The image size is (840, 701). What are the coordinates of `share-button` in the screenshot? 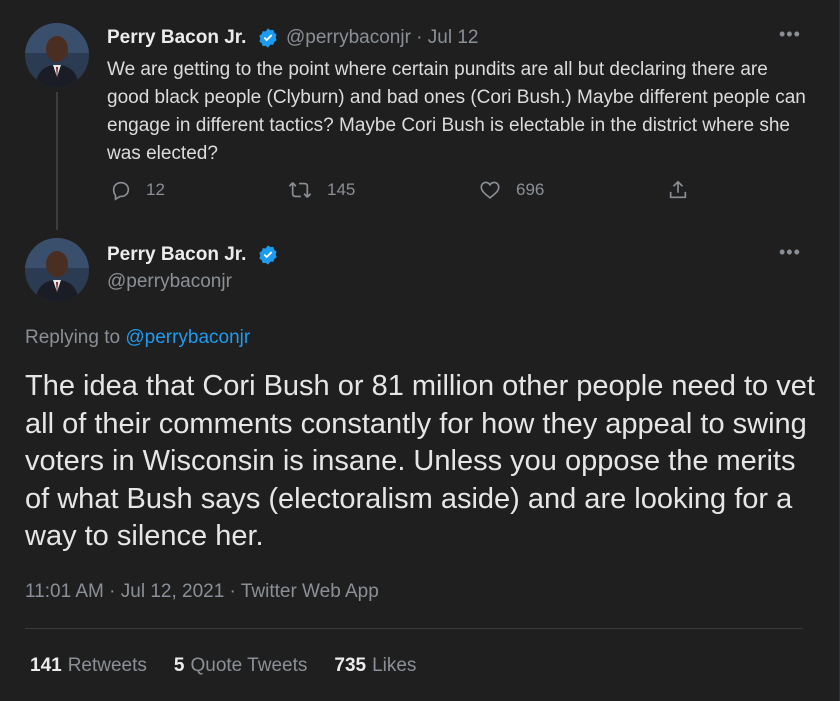 It's located at (685, 190).